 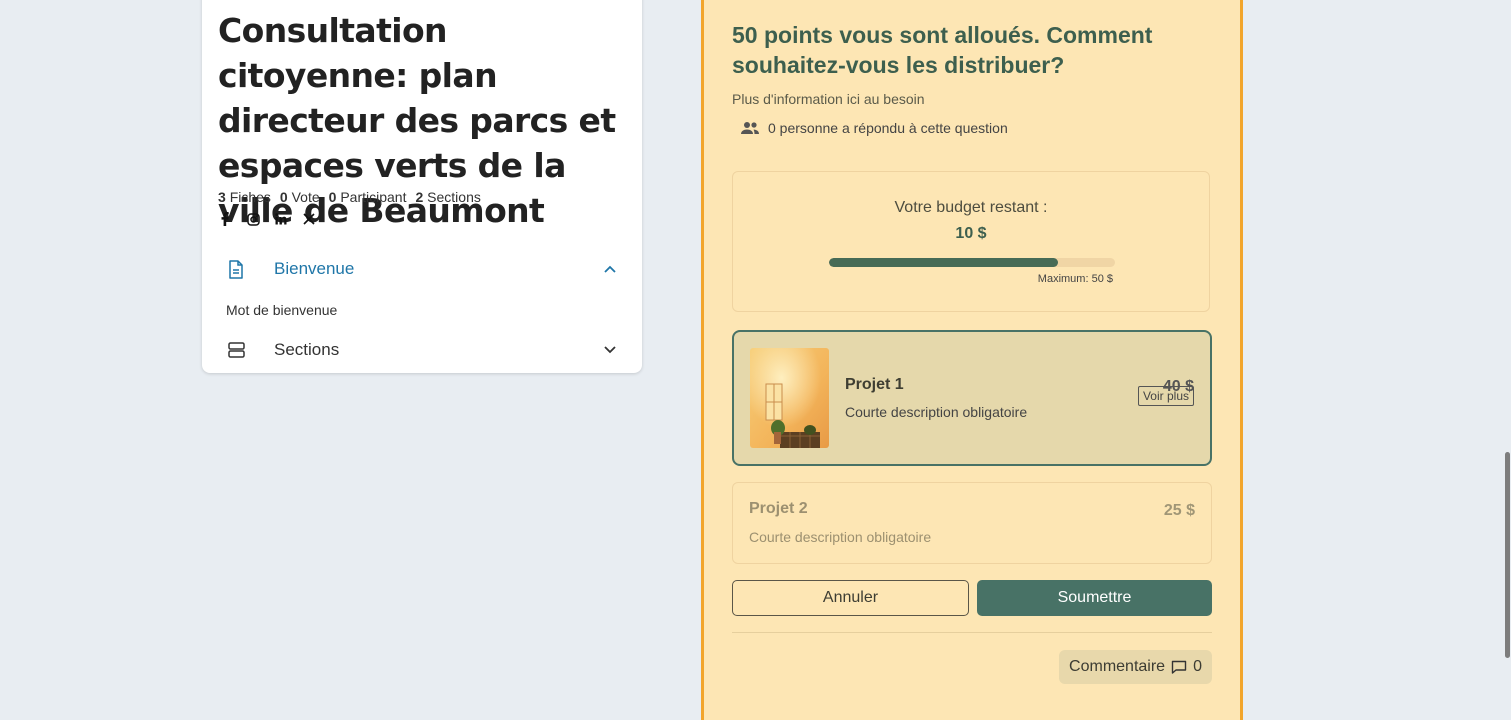 I want to click on instagram-icon, so click(x=253, y=219).